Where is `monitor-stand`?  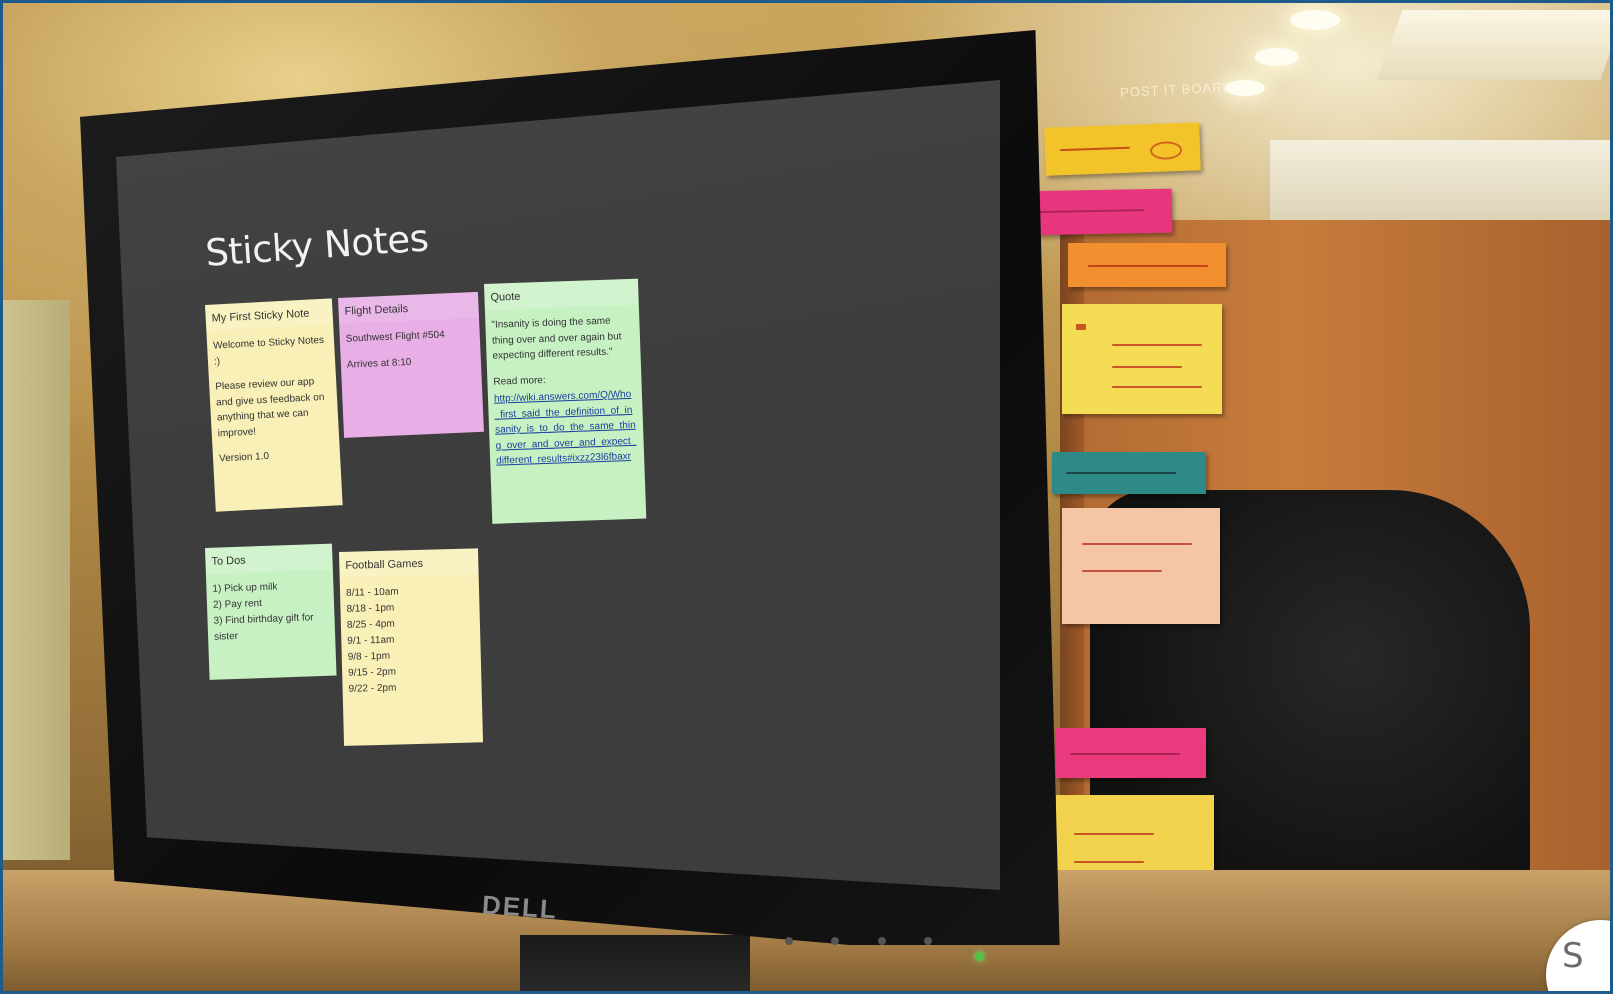
monitor-stand is located at coordinates (635, 964).